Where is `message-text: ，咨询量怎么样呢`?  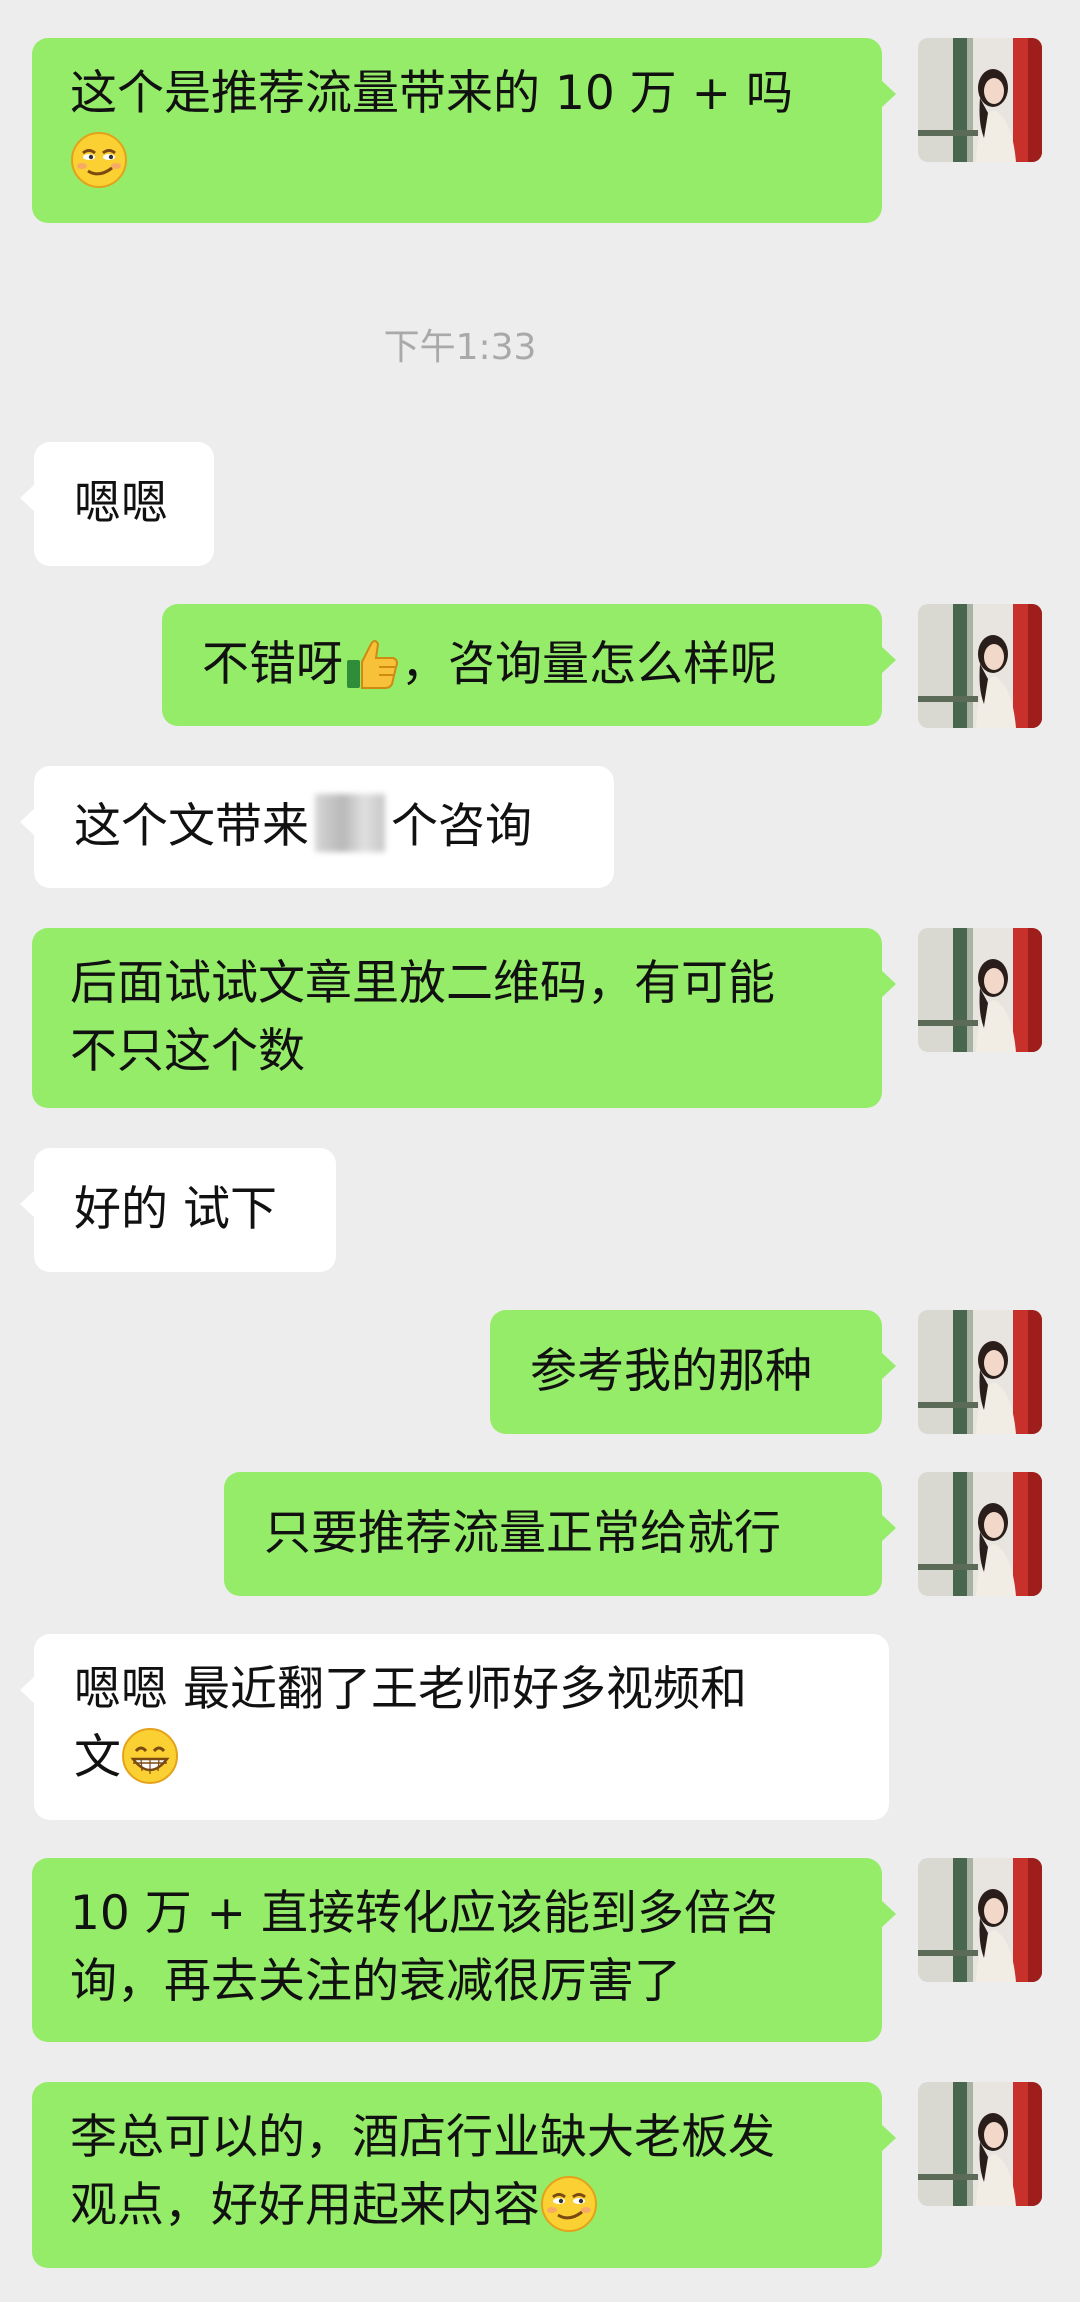
message-text: ，咨询量怎么样呢 is located at coordinates (589, 664).